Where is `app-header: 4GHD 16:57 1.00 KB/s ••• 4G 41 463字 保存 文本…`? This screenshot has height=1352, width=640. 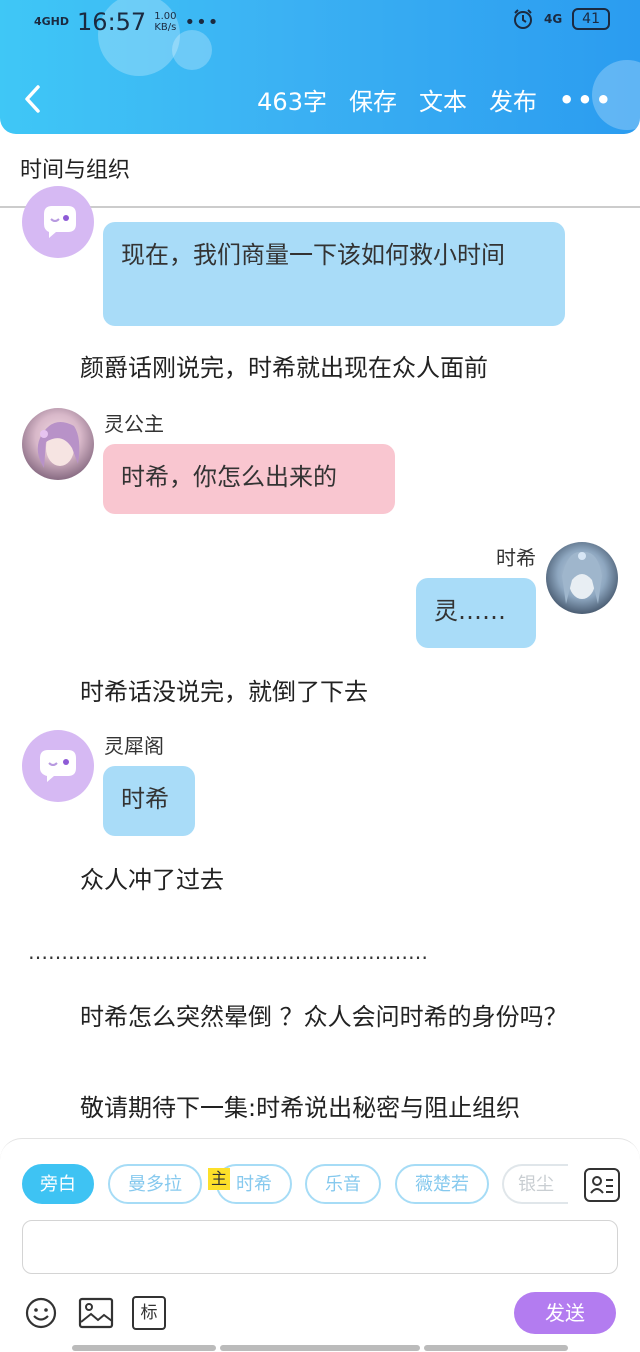 app-header: 4GHD 16:57 1.00 KB/s ••• 4G 41 463字 保存 文本… is located at coordinates (320, 67).